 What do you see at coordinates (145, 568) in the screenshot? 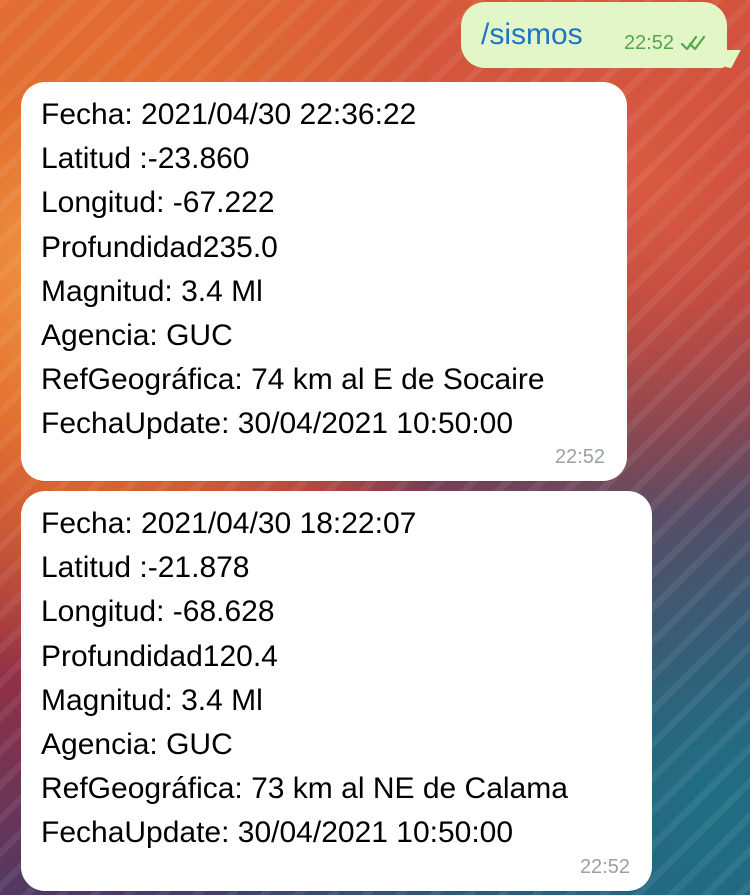
I see `message-line: Latitud :-21.878` at bounding box center [145, 568].